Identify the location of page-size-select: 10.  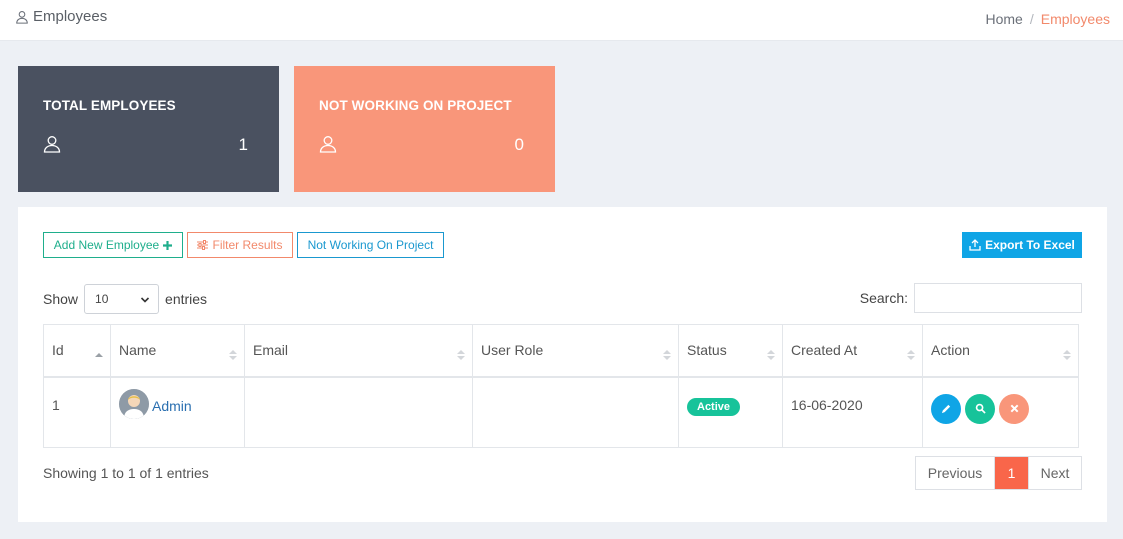
(122, 299).